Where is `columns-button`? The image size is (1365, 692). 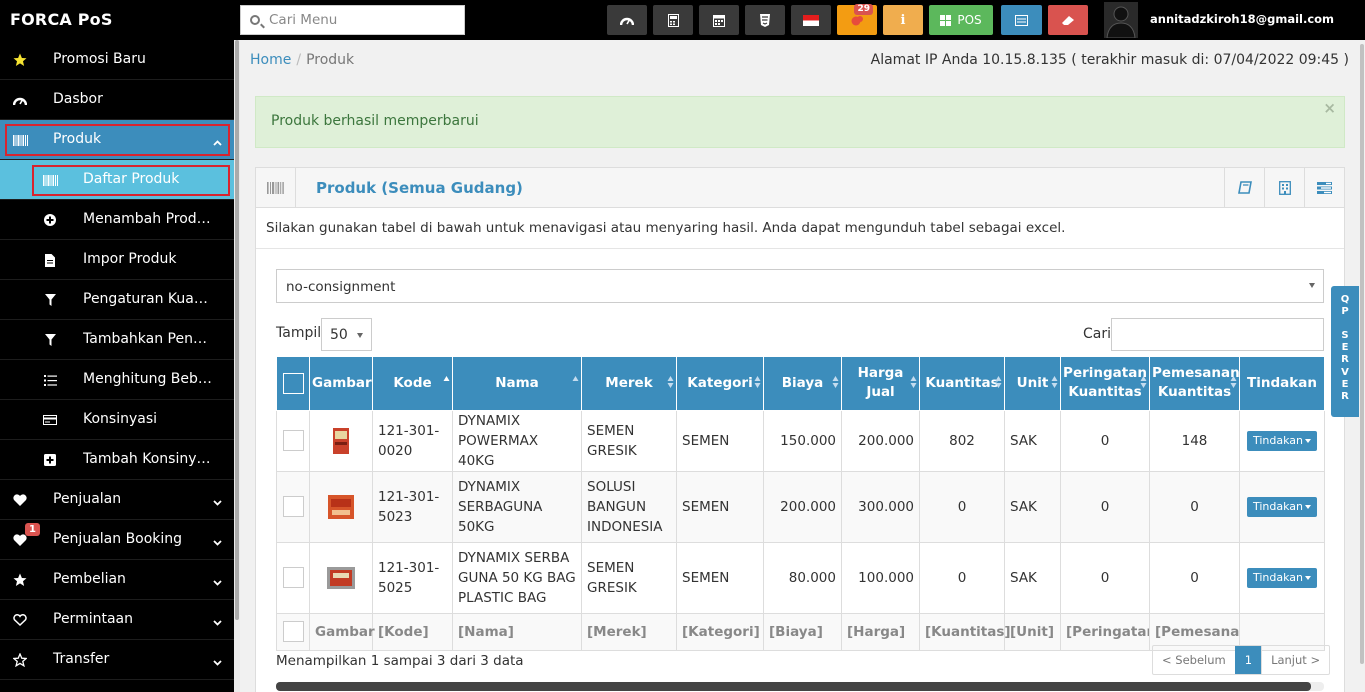
columns-button is located at coordinates (1324, 187).